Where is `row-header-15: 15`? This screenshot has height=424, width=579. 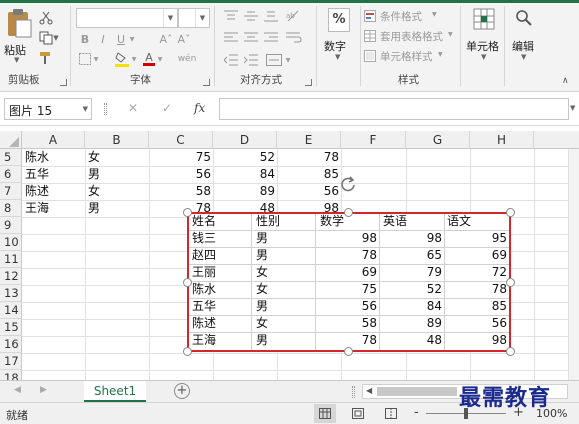 row-header-15: 15 is located at coordinates (11, 327).